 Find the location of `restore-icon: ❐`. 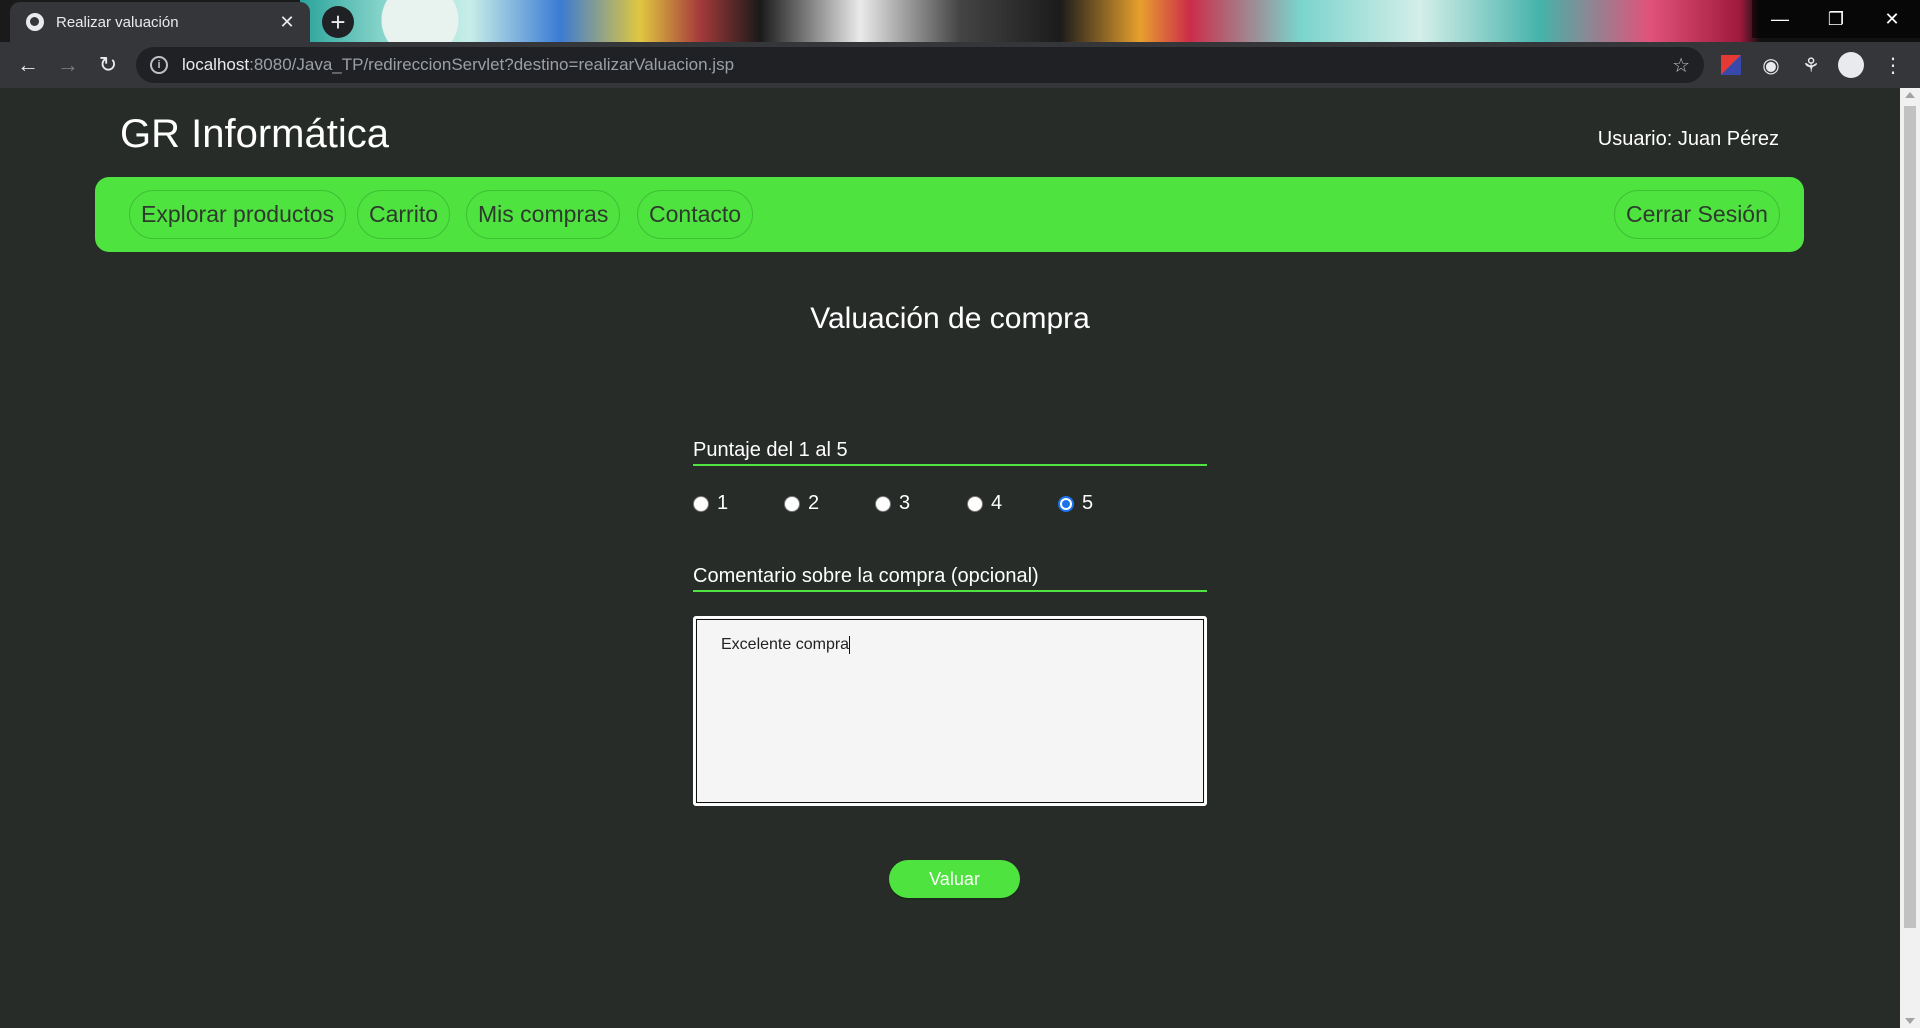

restore-icon: ❐ is located at coordinates (1836, 19).